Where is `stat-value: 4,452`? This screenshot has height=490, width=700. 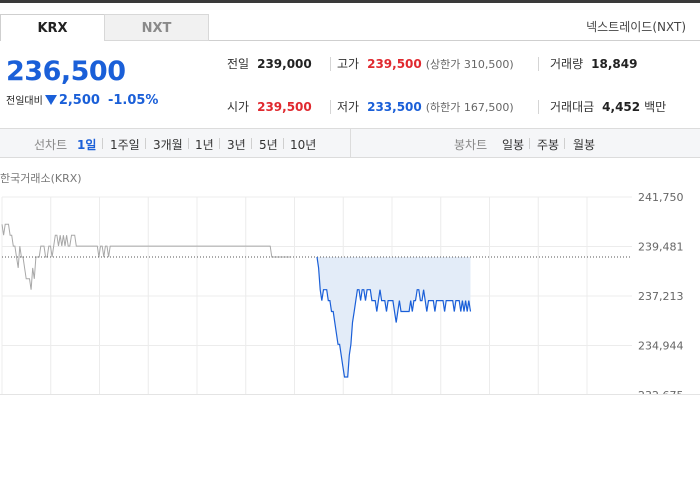 stat-value: 4,452 is located at coordinates (621, 107).